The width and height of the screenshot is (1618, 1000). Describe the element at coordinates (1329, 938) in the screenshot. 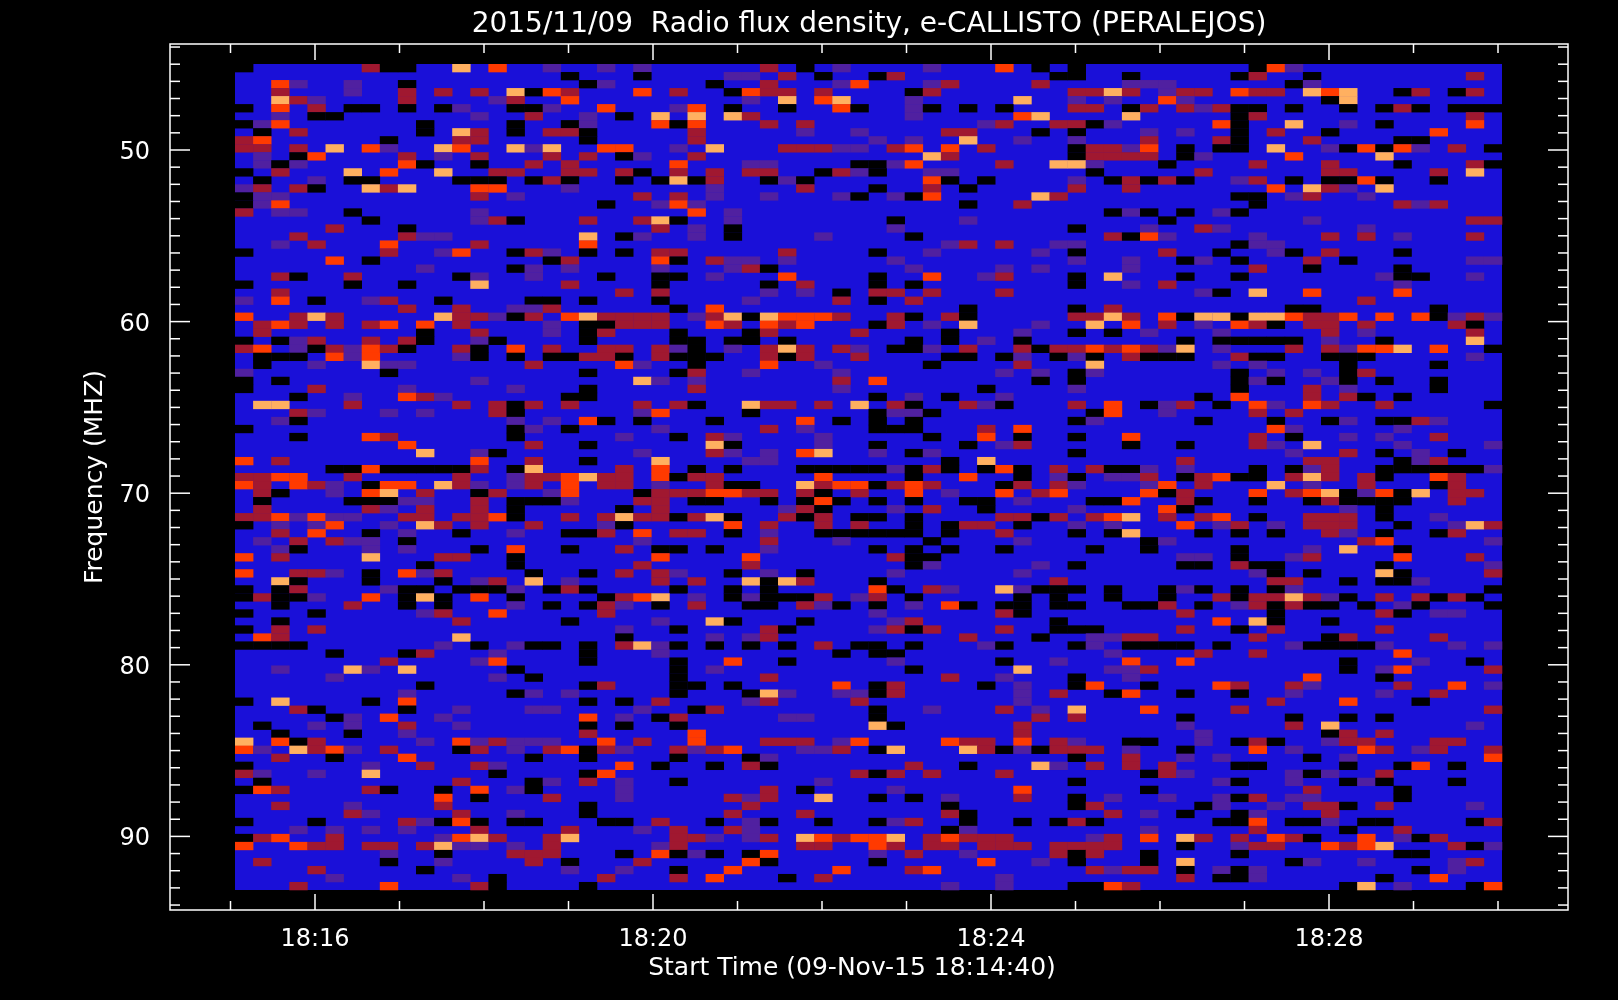

I see `x-tick-label: 18:28` at that location.